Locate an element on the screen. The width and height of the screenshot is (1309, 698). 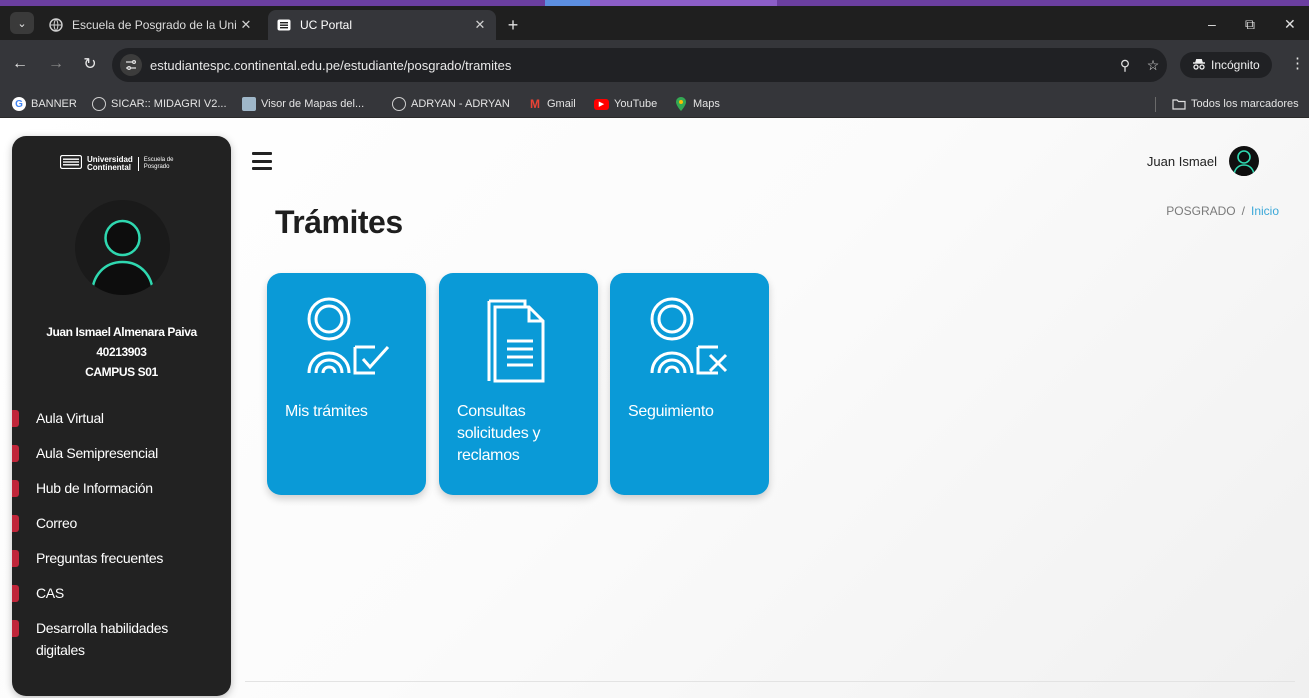
incognito-badge: Incógnito is located at coordinates (1226, 65).